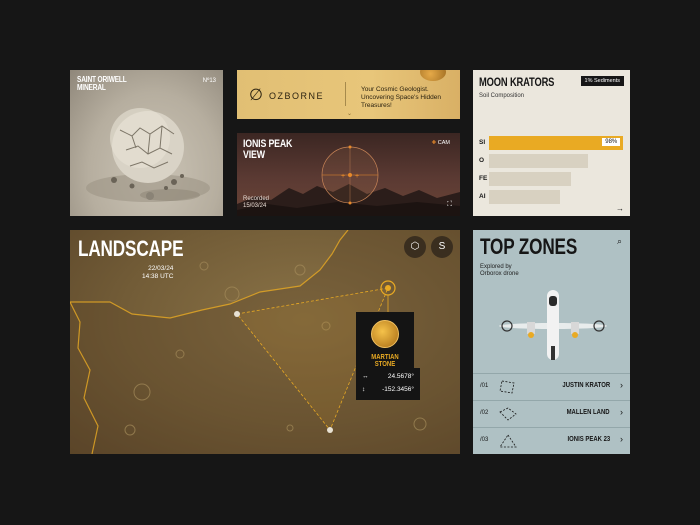 The image size is (700, 525). I want to click on zone-row: /03 IONIS PEAK 23 ›, so click(551, 440).